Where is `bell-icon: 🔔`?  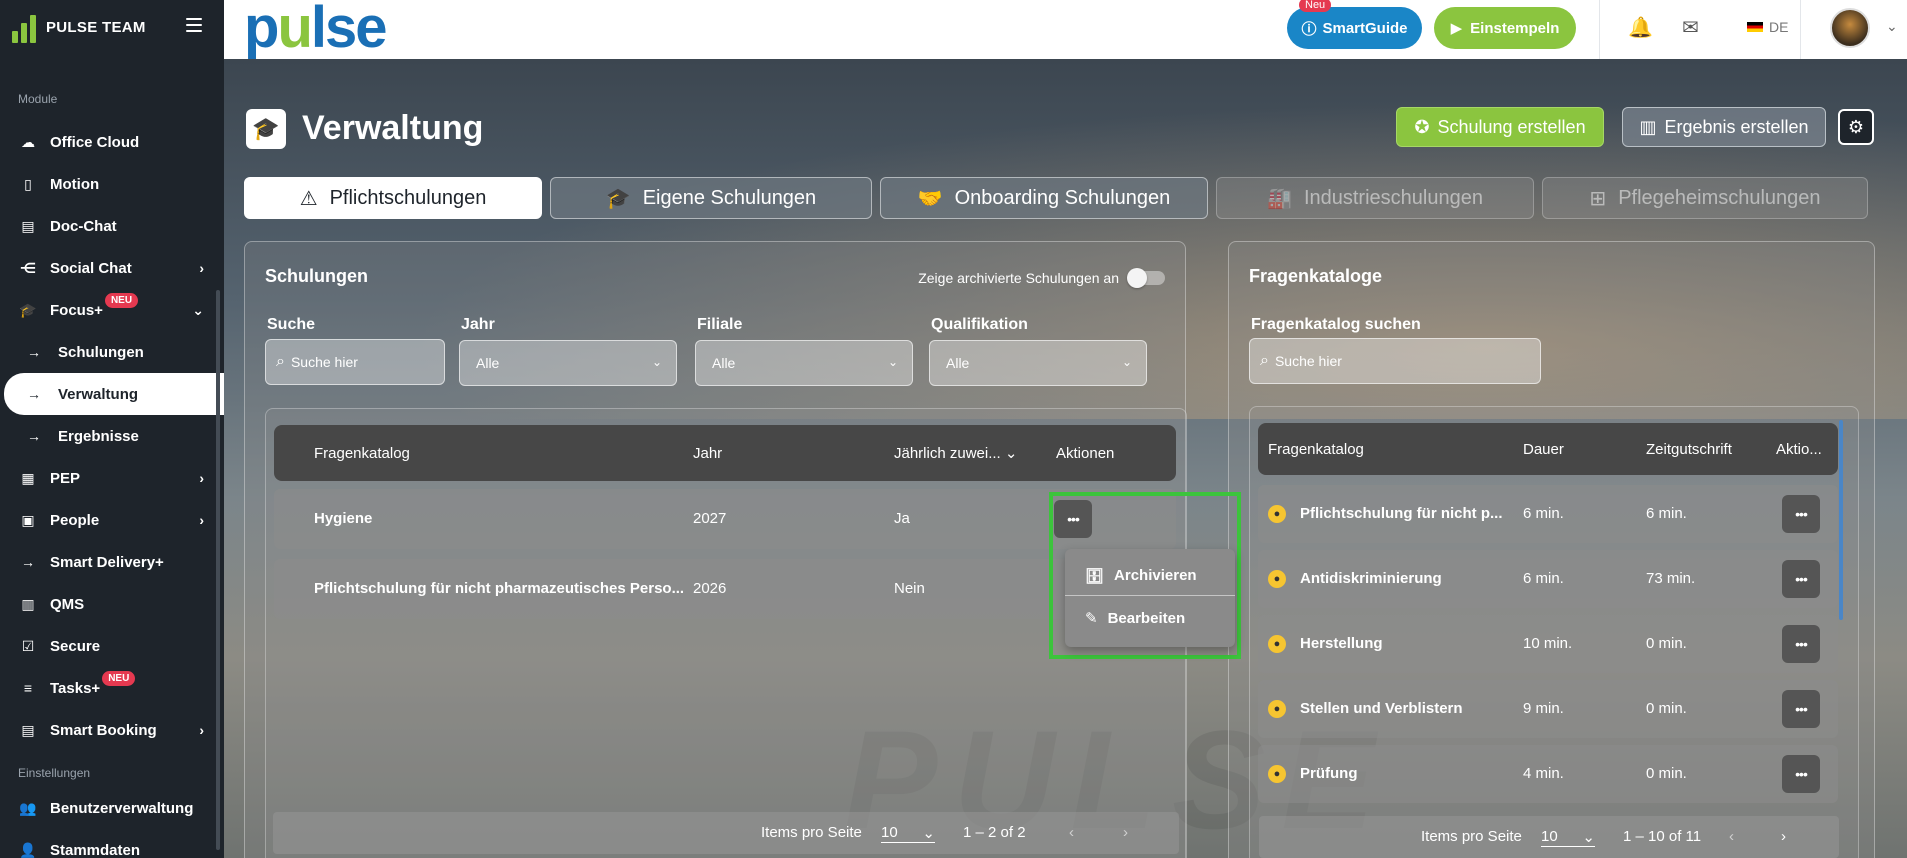 bell-icon: 🔔 is located at coordinates (1640, 27).